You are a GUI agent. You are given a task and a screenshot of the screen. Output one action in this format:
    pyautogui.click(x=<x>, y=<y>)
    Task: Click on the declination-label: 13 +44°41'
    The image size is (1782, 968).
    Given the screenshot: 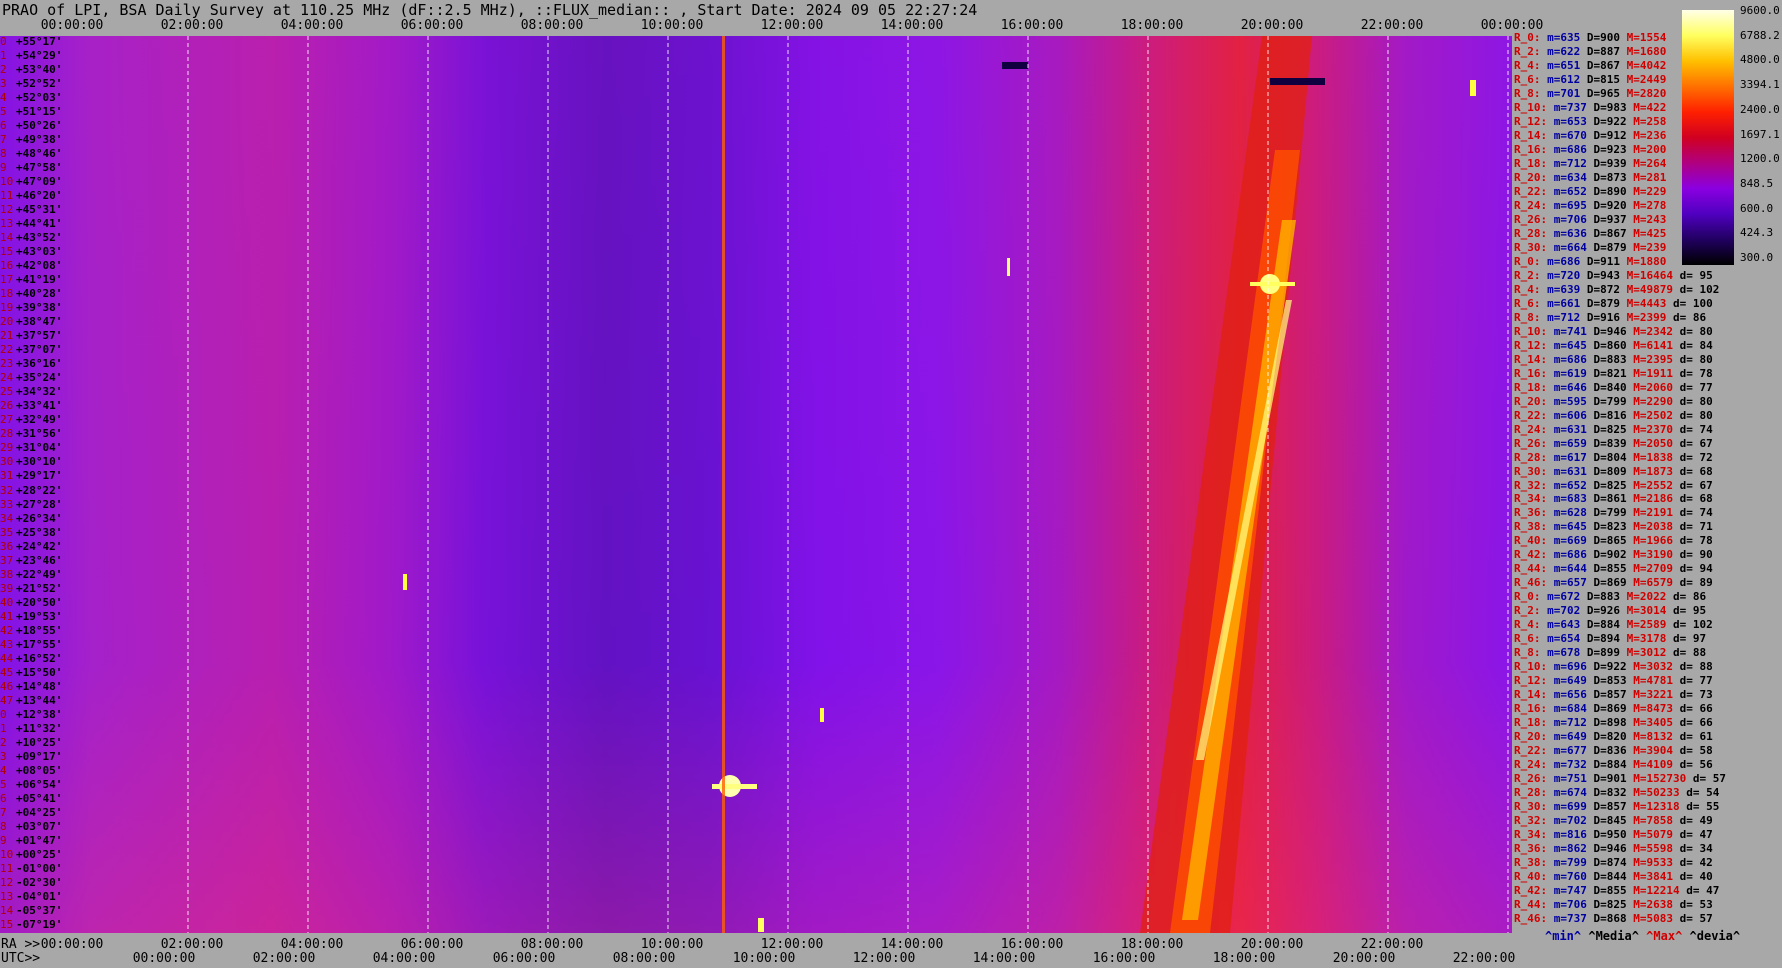 What is the action you would take?
    pyautogui.click(x=31, y=224)
    